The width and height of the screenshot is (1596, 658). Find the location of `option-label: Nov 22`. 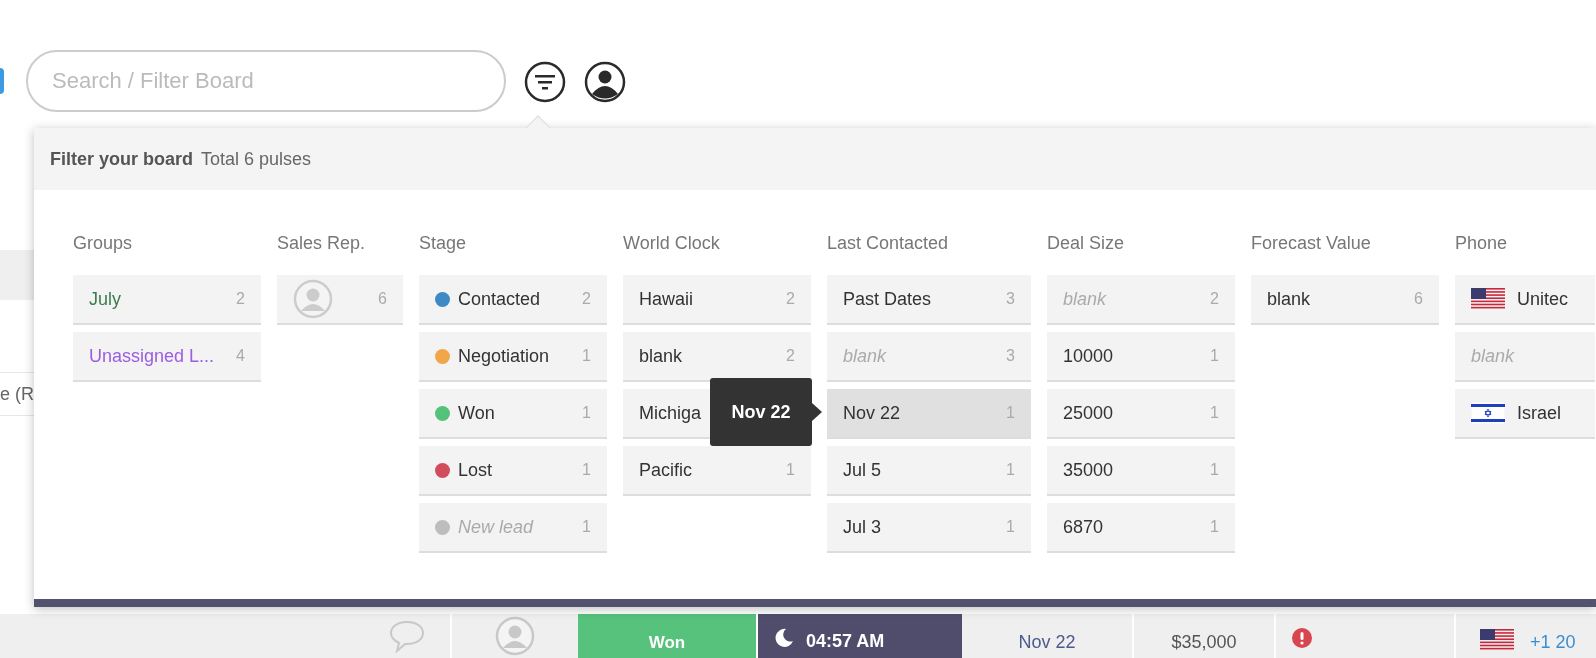

option-label: Nov 22 is located at coordinates (872, 413).